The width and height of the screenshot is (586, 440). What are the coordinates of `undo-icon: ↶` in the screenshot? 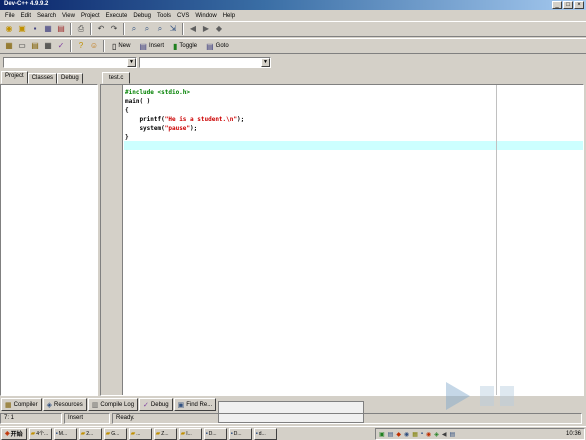 It's located at (101, 29).